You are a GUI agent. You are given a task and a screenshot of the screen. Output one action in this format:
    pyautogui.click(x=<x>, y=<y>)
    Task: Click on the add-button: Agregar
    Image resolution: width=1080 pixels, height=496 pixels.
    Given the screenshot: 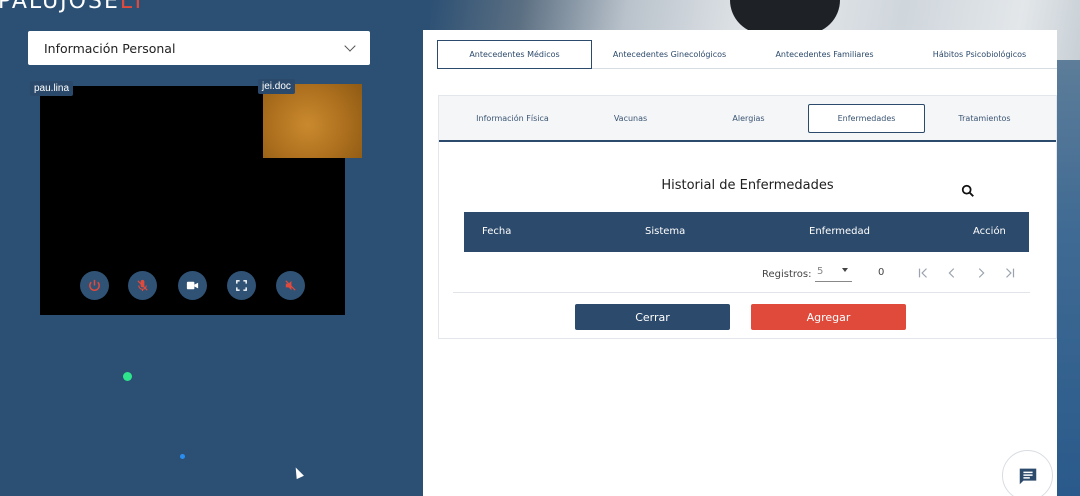 What is the action you would take?
    pyautogui.click(x=828, y=317)
    